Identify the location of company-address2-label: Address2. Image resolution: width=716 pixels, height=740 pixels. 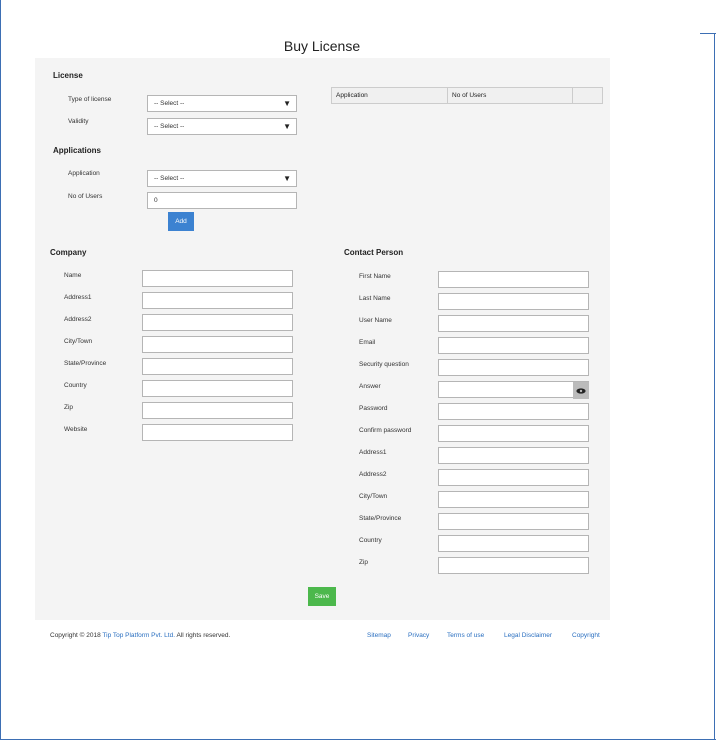
(78, 319).